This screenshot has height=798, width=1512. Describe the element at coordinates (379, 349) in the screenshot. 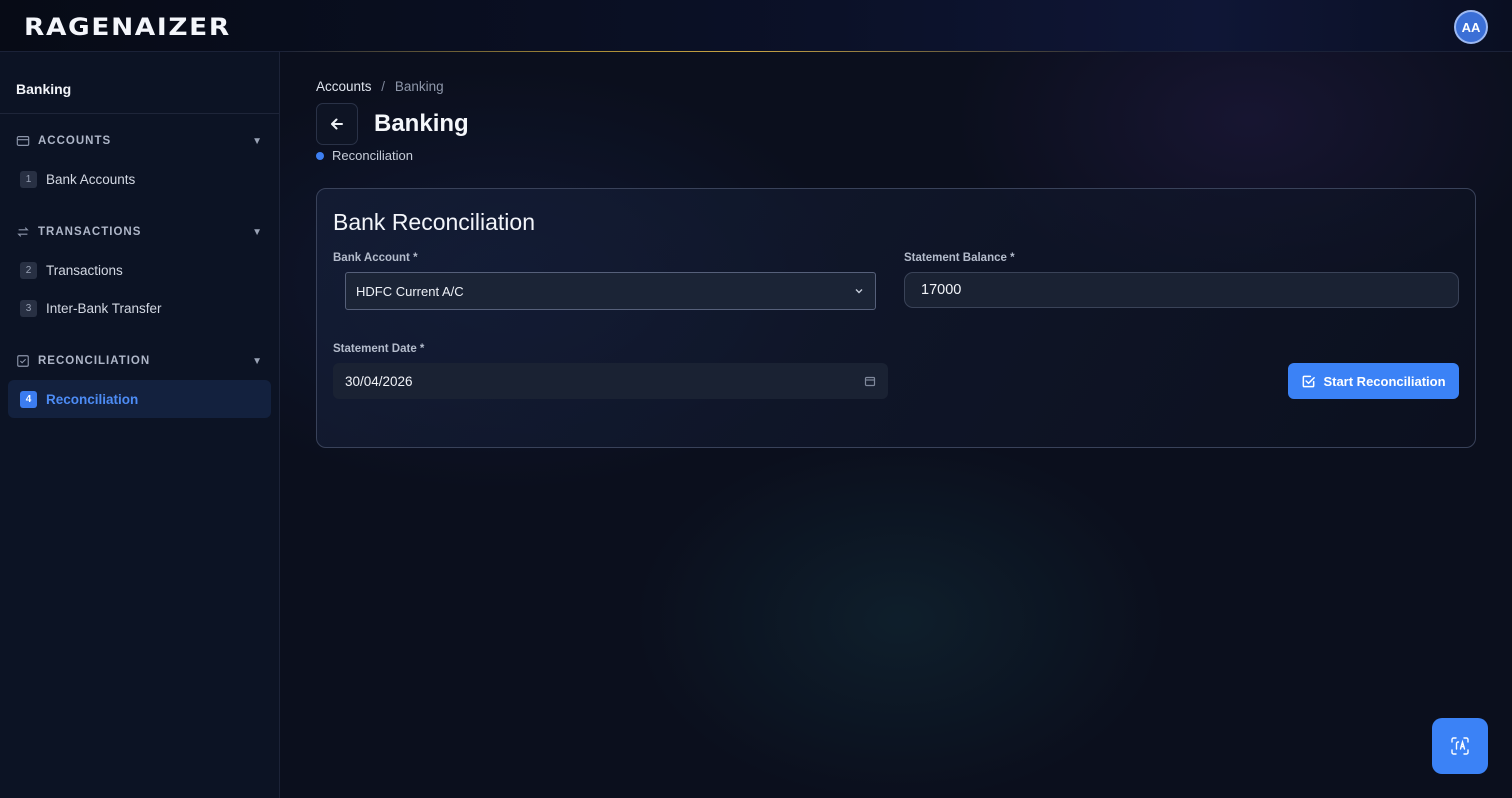

I see `statement-date-label: Statement Date *` at that location.